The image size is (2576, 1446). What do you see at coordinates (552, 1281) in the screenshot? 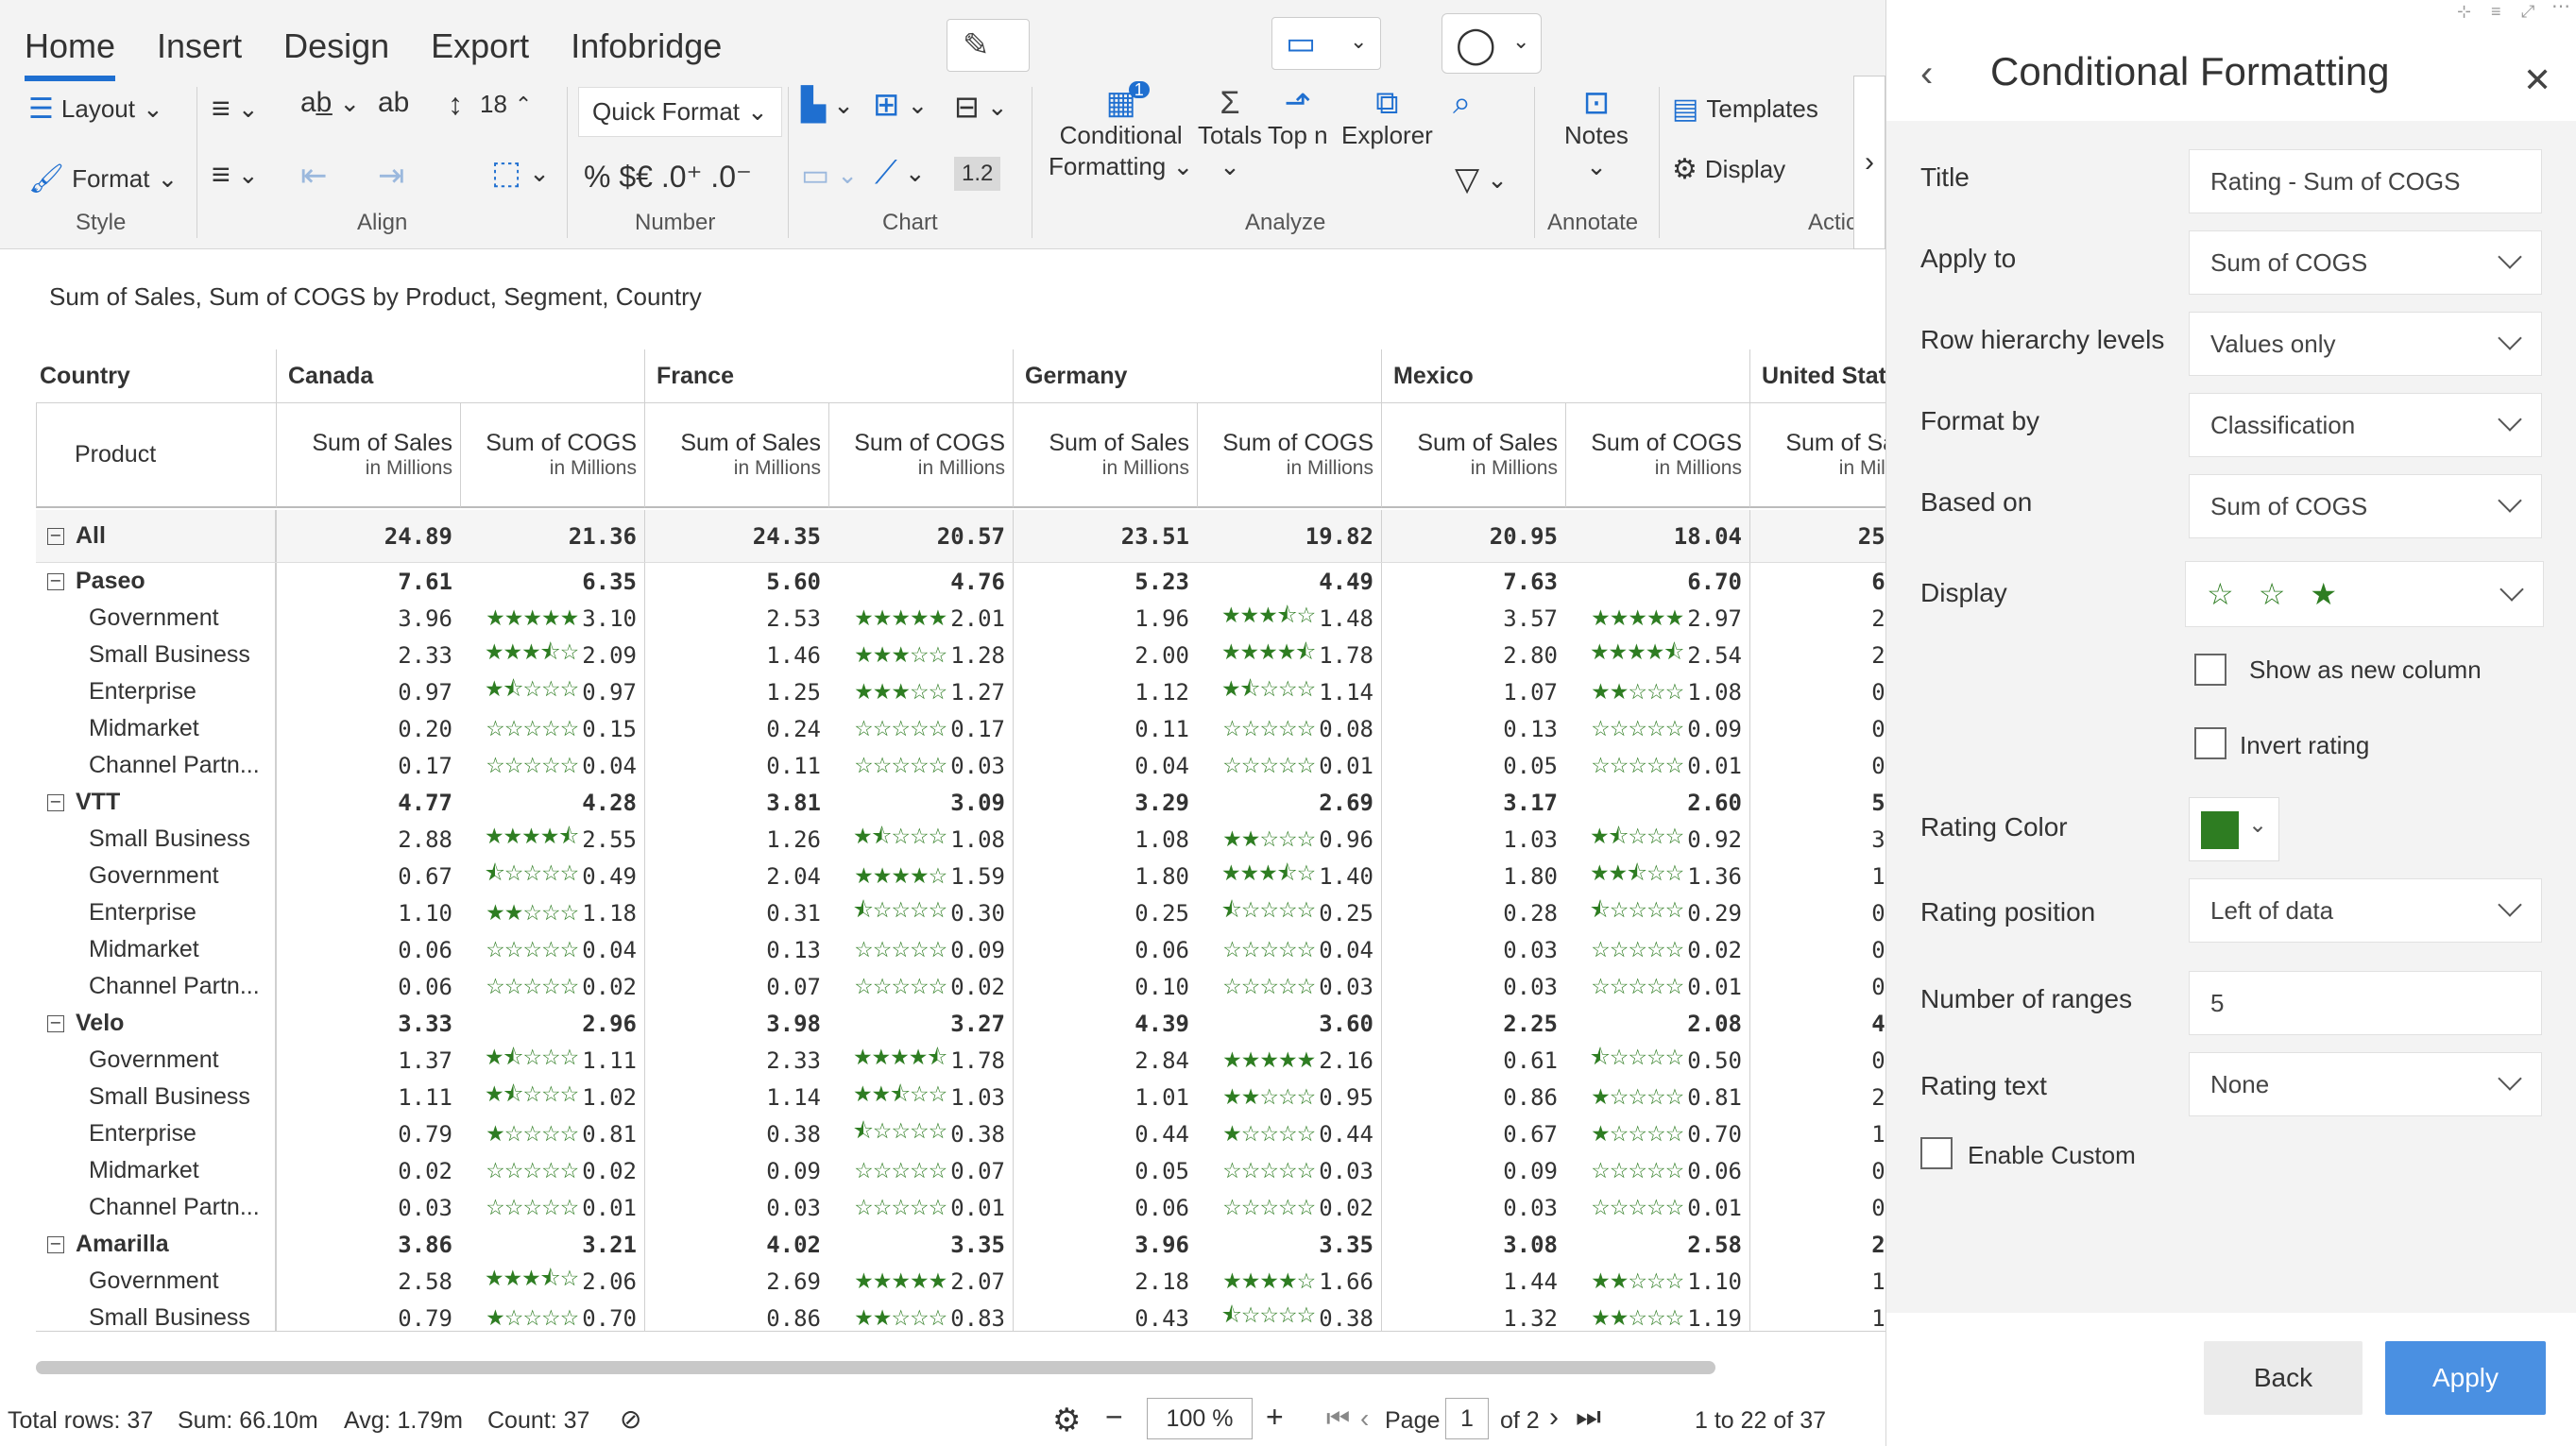
I see `cogs-cell: ★★★⯪☆ 2.06` at bounding box center [552, 1281].